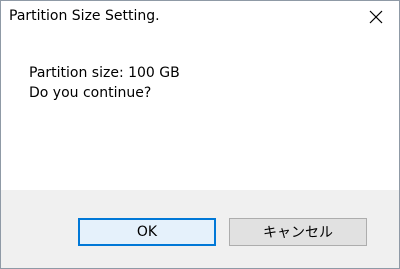 The image size is (400, 269). What do you see at coordinates (147, 232) in the screenshot?
I see `ok-button: OK` at bounding box center [147, 232].